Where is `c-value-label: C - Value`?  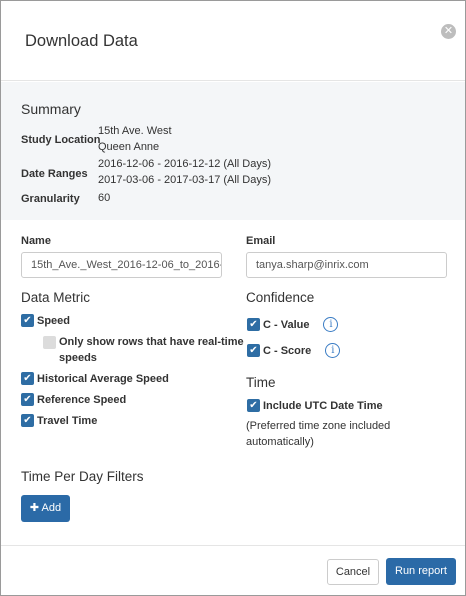
c-value-label: C - Value is located at coordinates (286, 324).